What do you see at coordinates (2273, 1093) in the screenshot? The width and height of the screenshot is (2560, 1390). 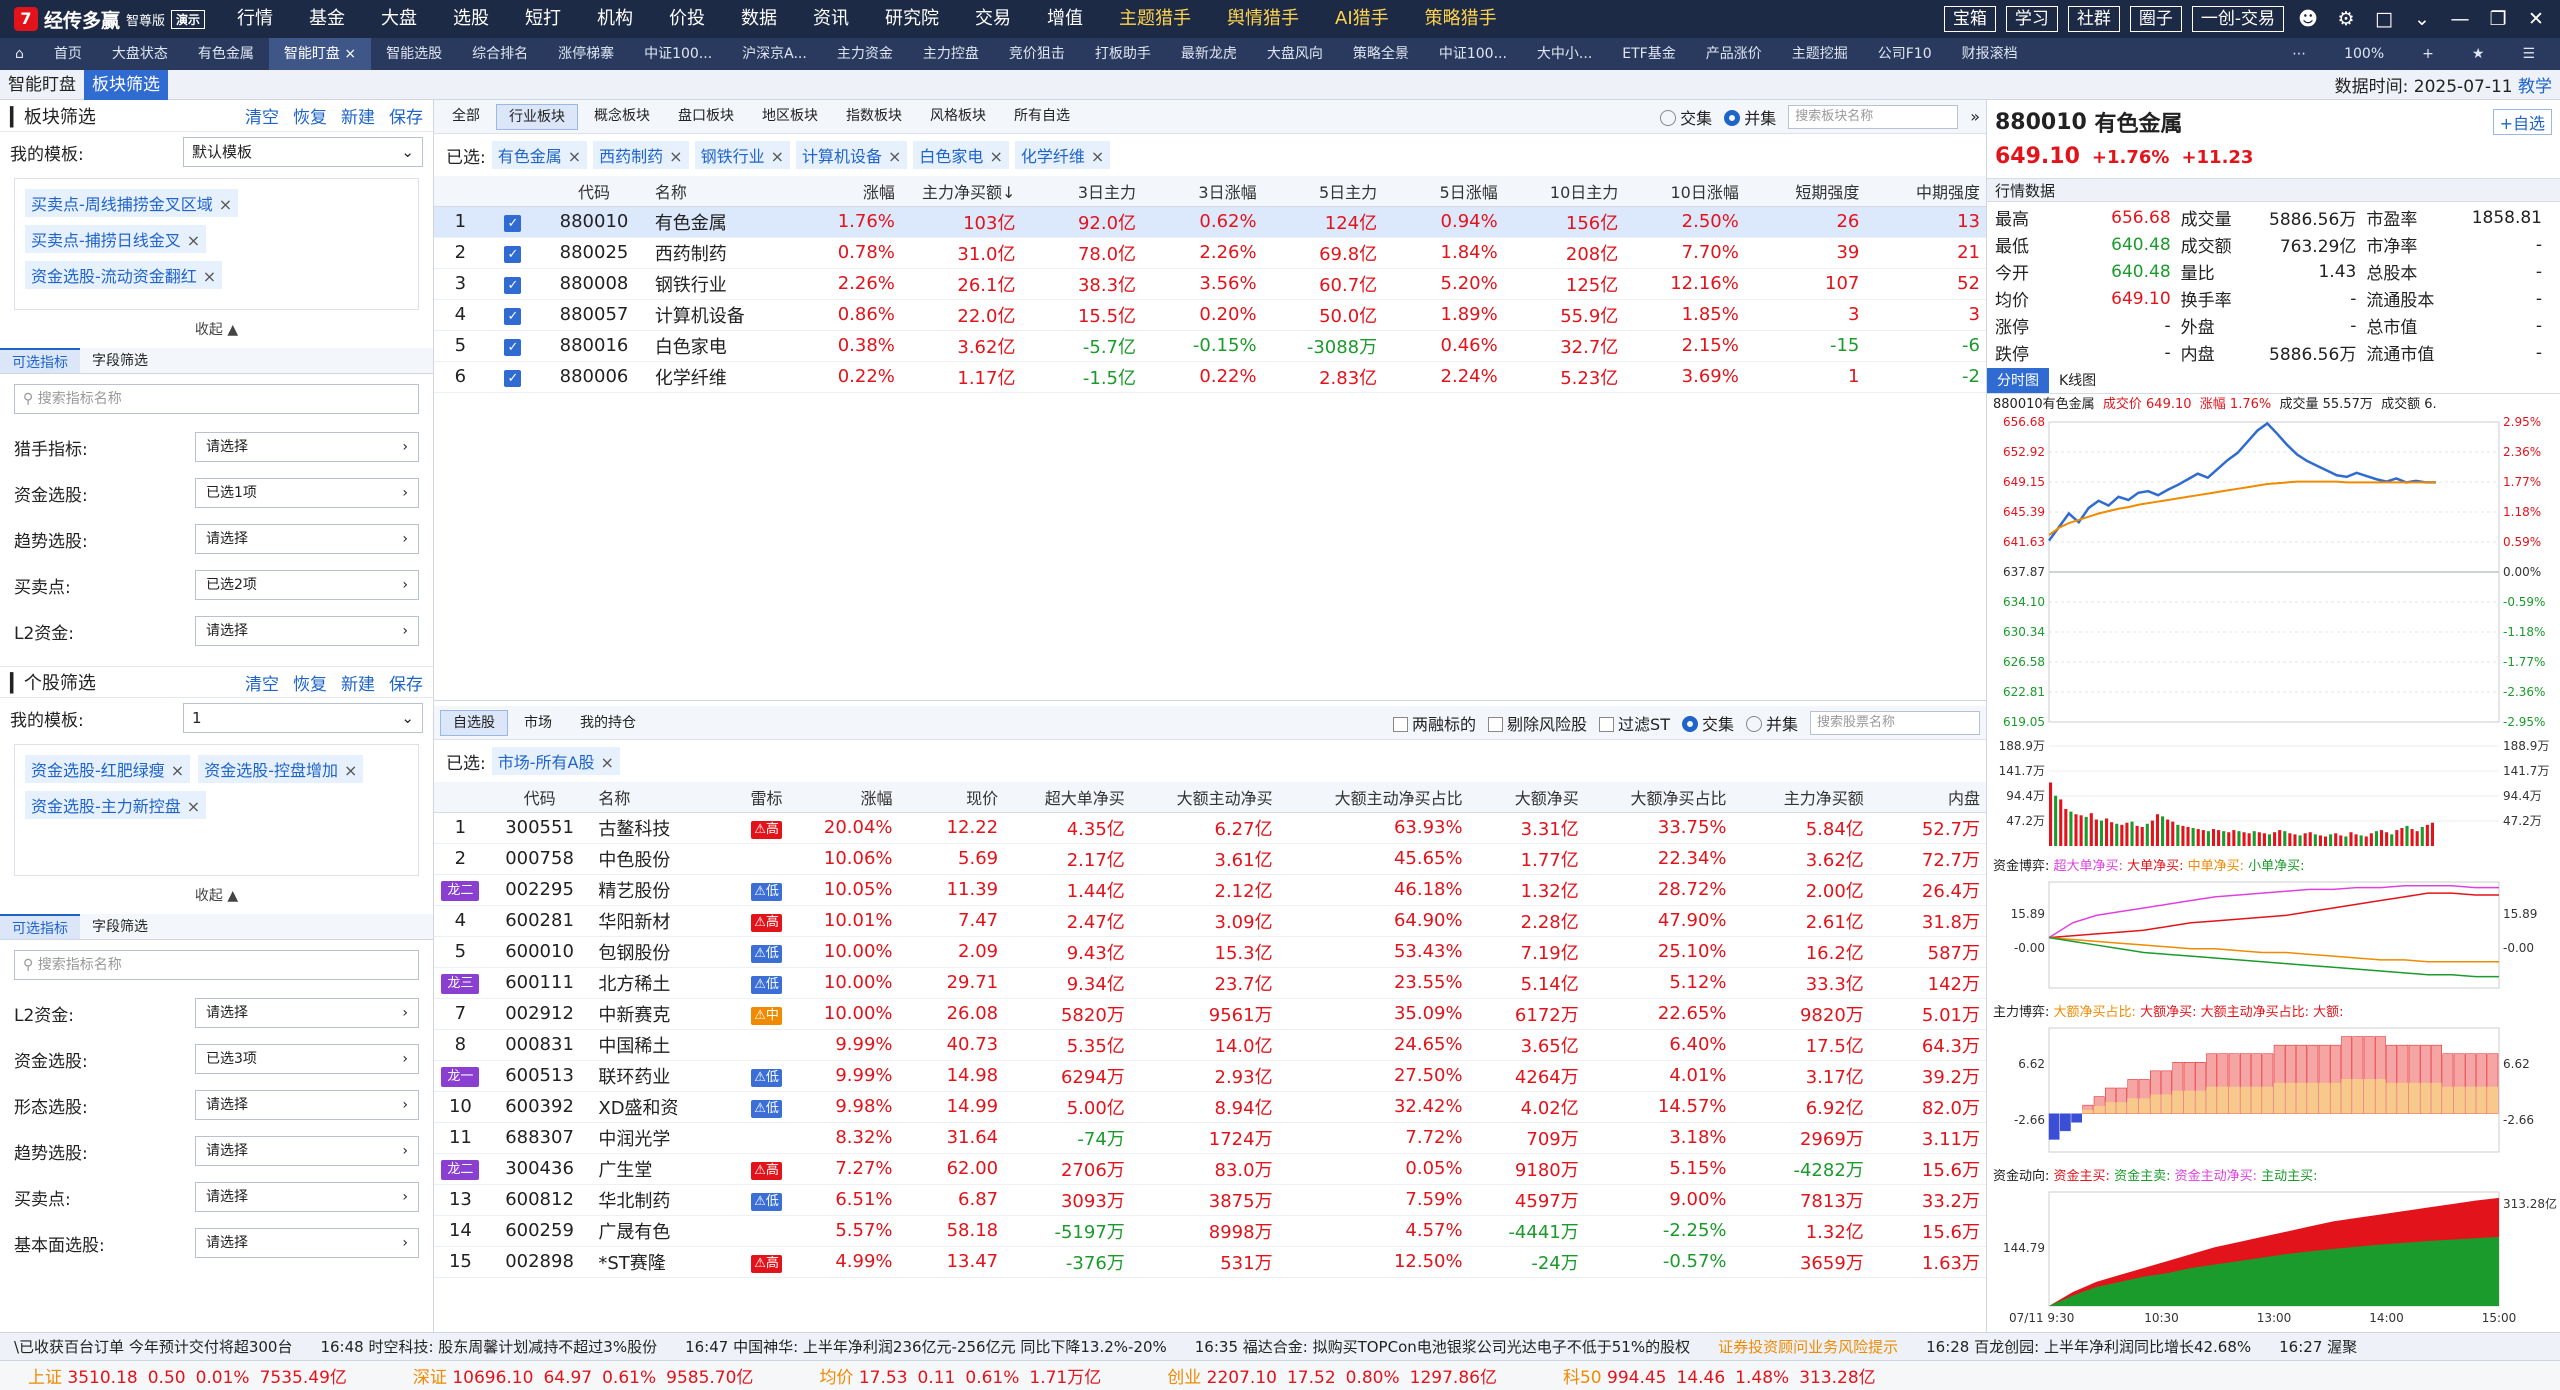 I see `main-game-chart: 6.62 -2.66 6.62 -2.66` at bounding box center [2273, 1093].